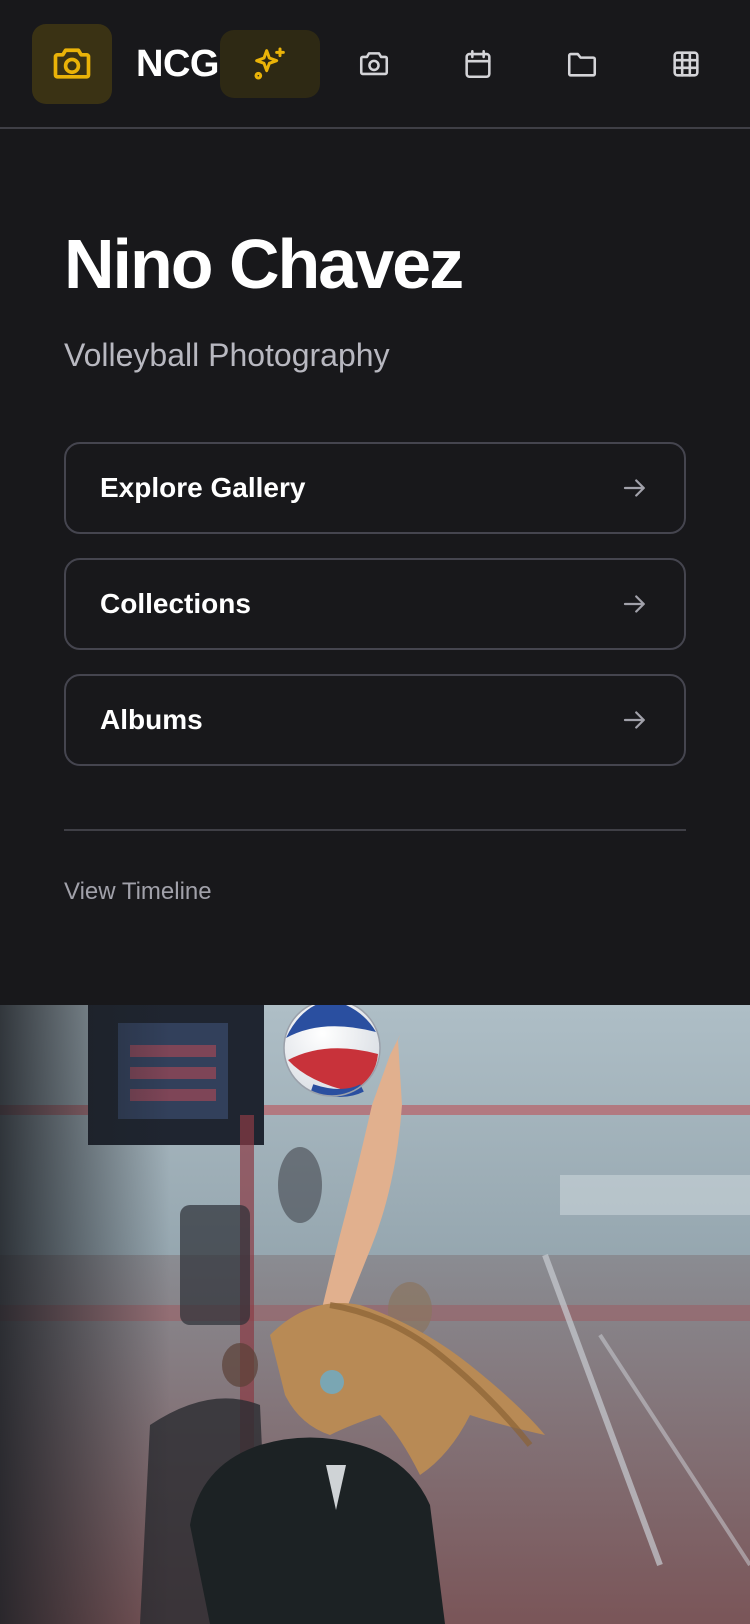 This screenshot has width=750, height=1624. I want to click on folder-icon, so click(582, 64).